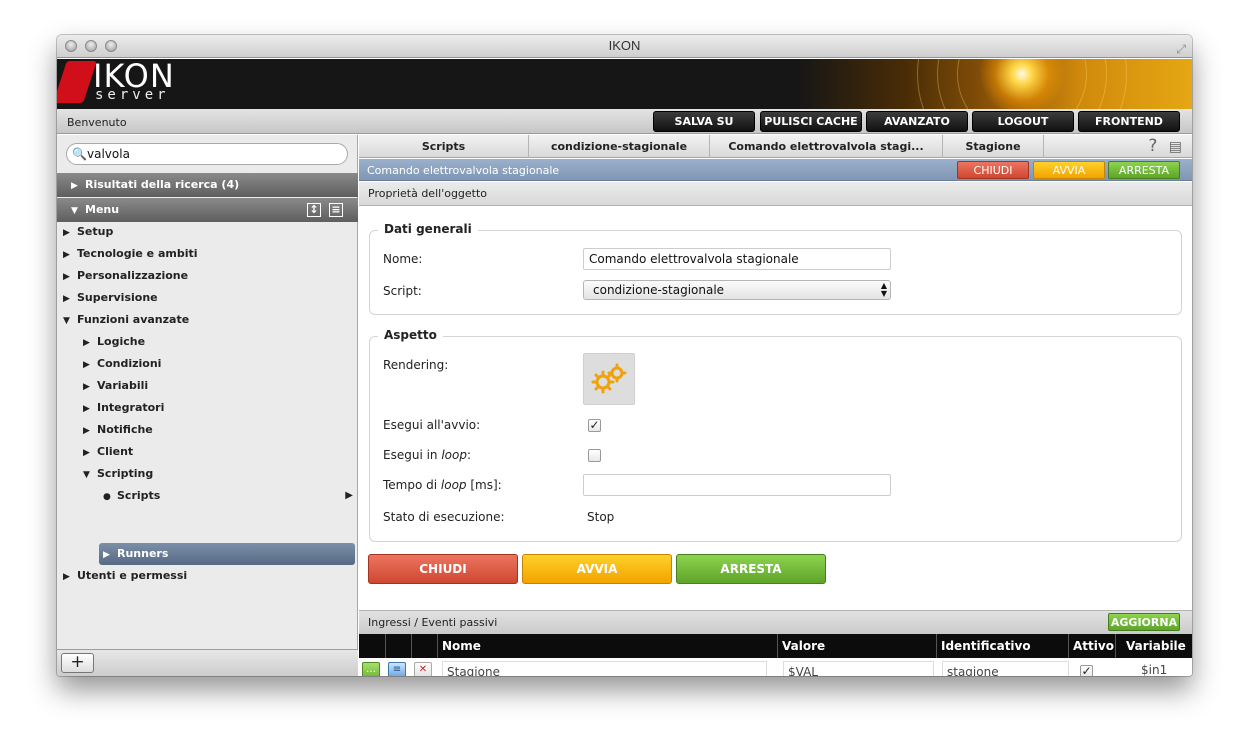 Image resolution: width=1249 pixels, height=756 pixels. Describe the element at coordinates (77, 663) in the screenshot. I see `add-button: +` at that location.